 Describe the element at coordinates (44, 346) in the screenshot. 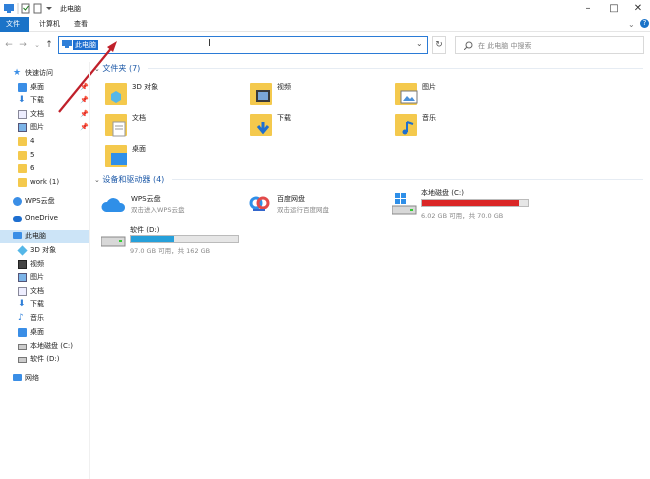

I see `sidebar-item-drive-c: 本地磁盘 (C:)` at that location.